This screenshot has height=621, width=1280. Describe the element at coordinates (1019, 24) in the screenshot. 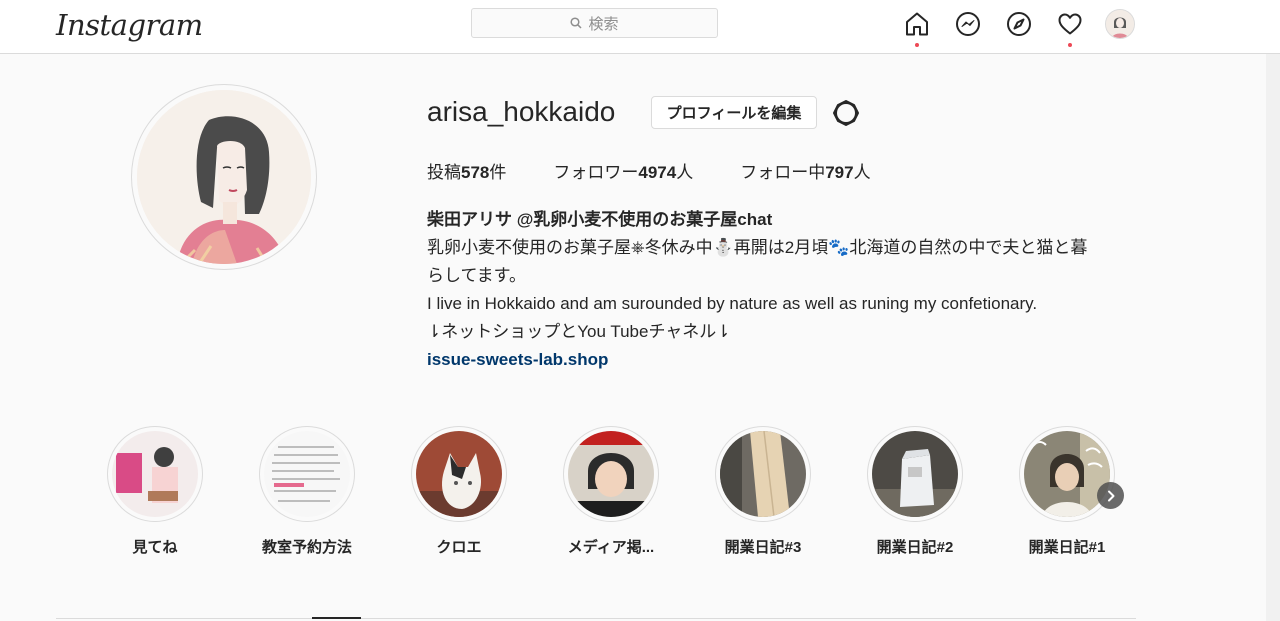

I see `explore-icon` at that location.